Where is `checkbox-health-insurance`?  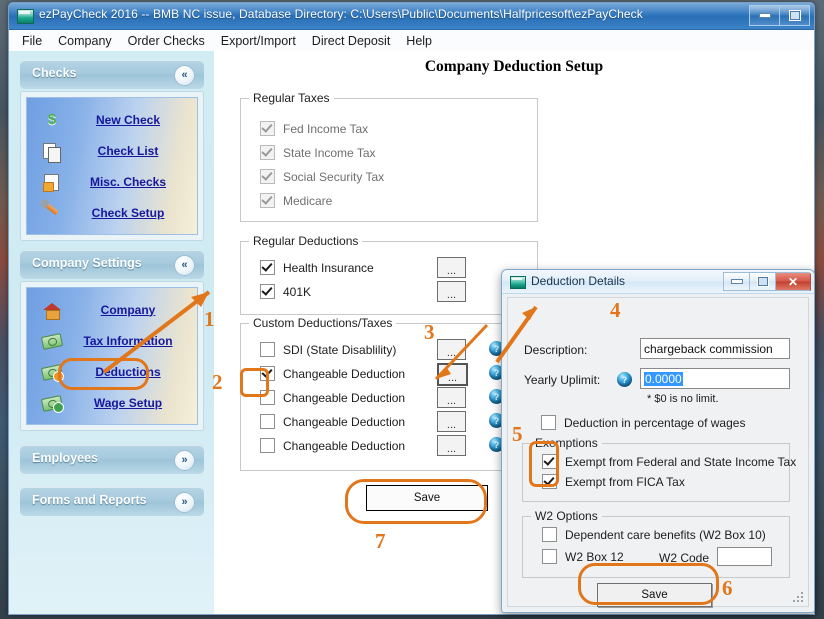 checkbox-health-insurance is located at coordinates (267, 267).